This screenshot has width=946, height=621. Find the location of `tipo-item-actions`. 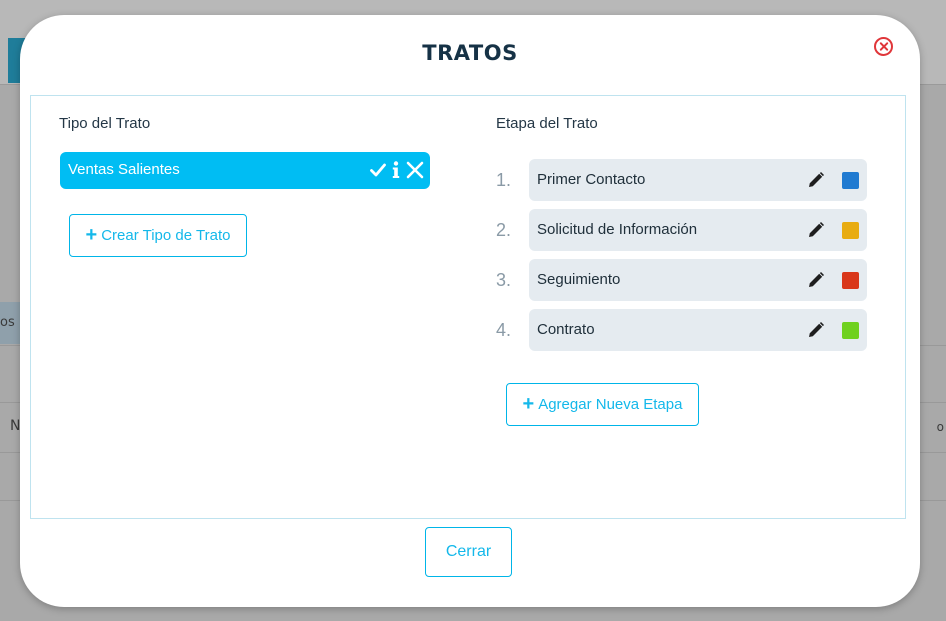

tipo-item-actions is located at coordinates (397, 170).